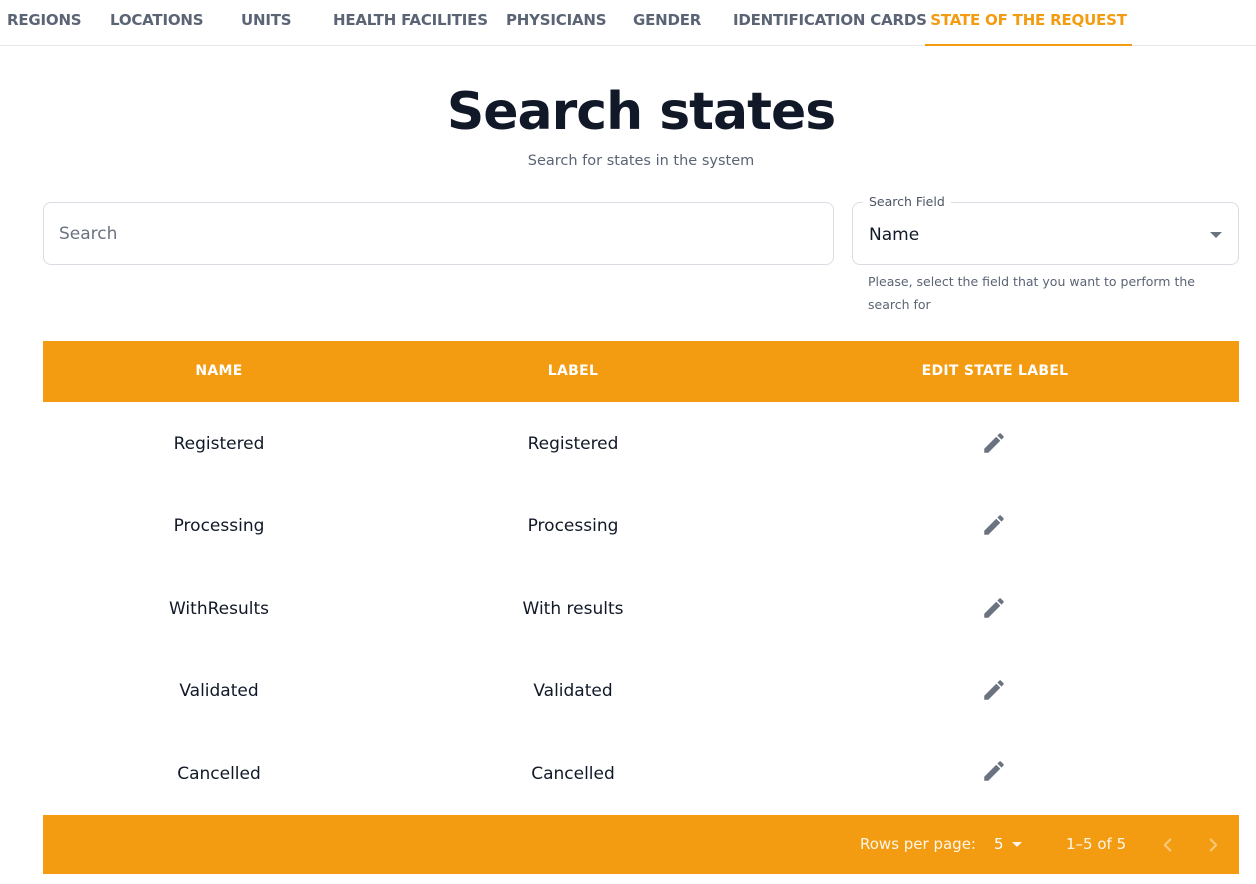 This screenshot has width=1256, height=884. What do you see at coordinates (219, 371) in the screenshot?
I see `column-header-name: NAME` at bounding box center [219, 371].